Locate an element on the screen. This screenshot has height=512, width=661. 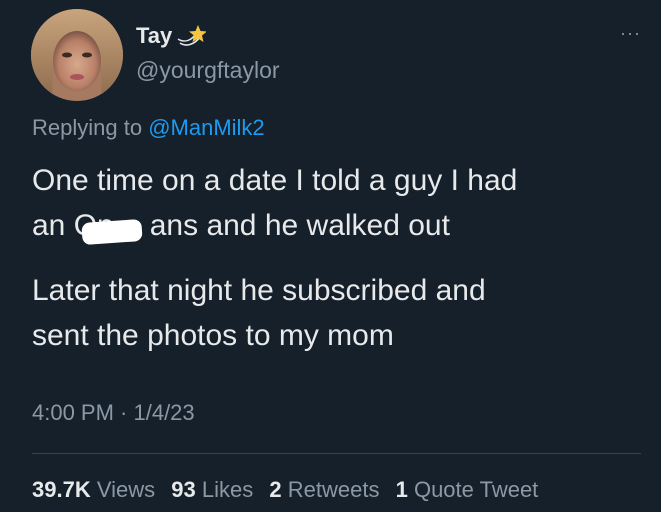
author-name: Tay is located at coordinates (154, 36).